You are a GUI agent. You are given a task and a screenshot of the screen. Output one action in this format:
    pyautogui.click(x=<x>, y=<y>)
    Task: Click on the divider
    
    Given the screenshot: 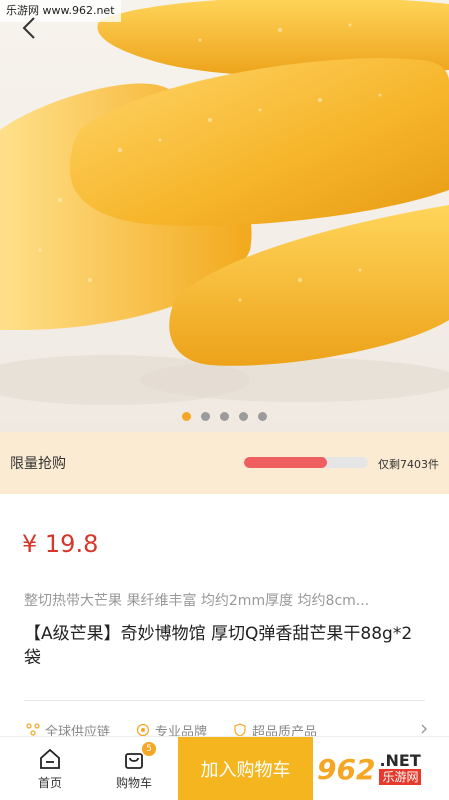 What is the action you would take?
    pyautogui.click(x=224, y=700)
    